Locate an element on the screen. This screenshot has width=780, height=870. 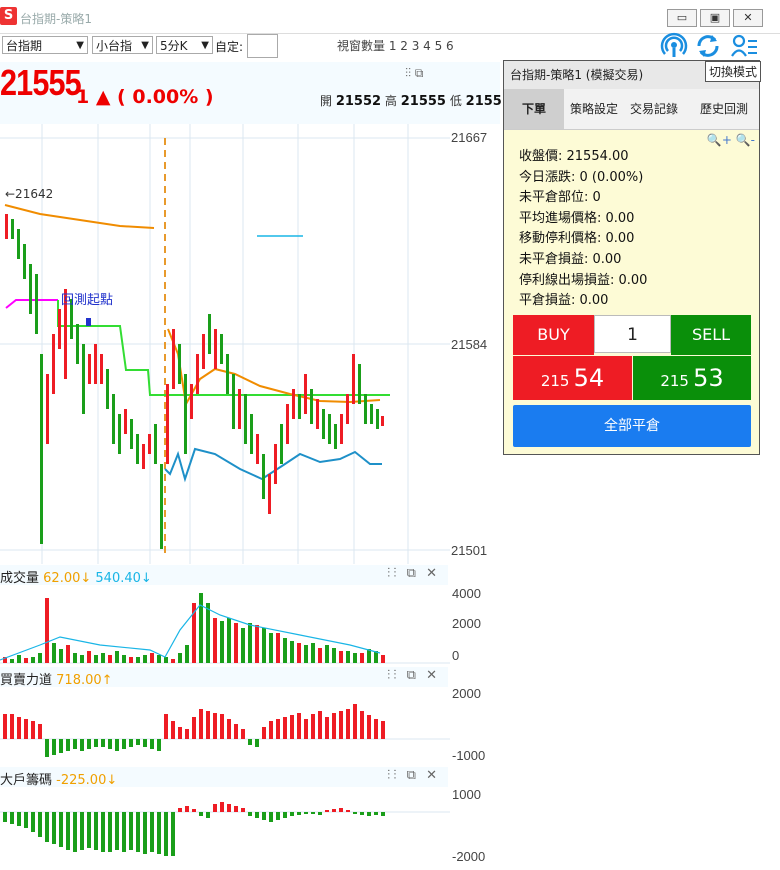
info-line: 停利線出場損益: 0.00 is located at coordinates (583, 280).